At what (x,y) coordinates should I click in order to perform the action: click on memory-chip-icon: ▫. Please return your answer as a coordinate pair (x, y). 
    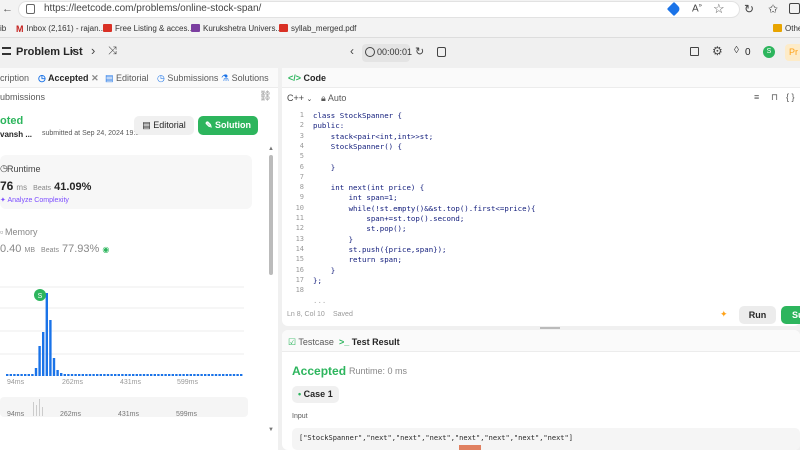
    Looking at the image, I should click on (2, 232).